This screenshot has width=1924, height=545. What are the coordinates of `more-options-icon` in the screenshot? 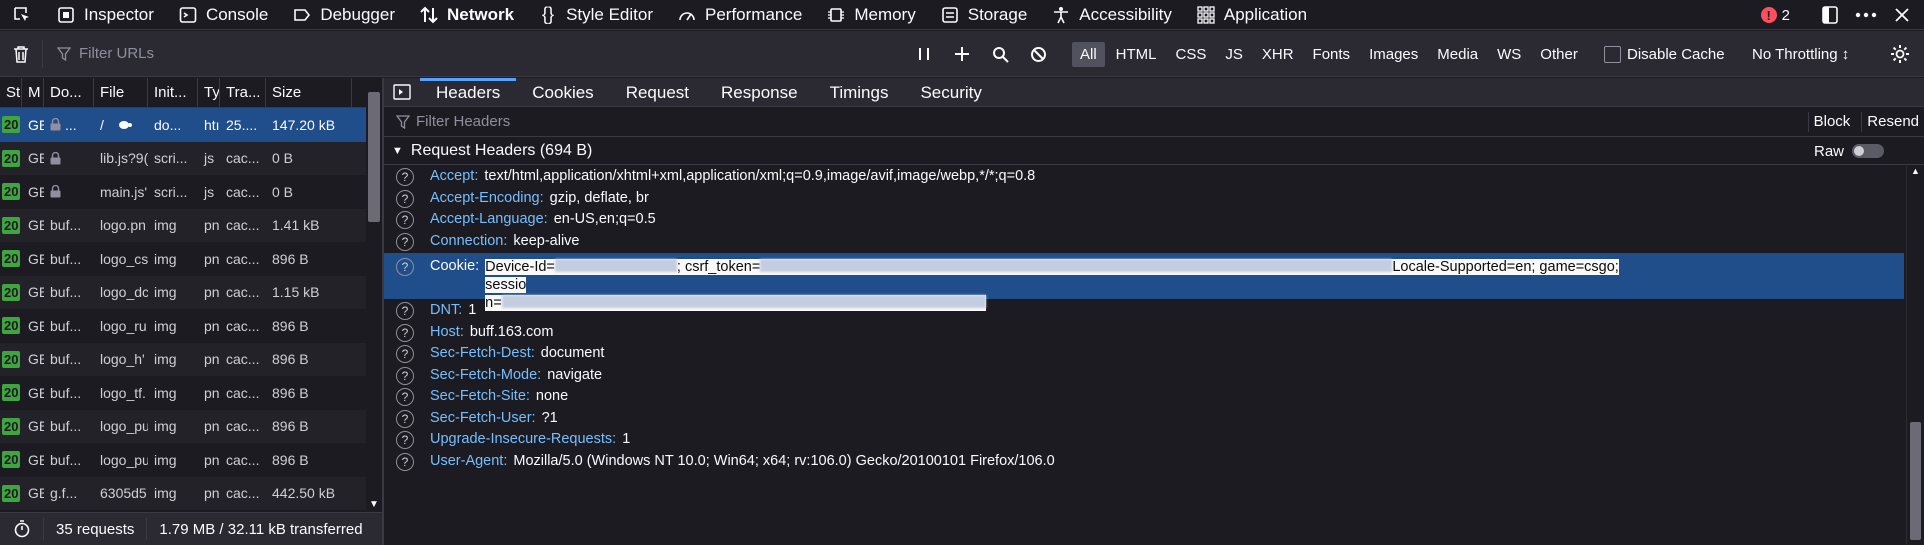 It's located at (1866, 15).